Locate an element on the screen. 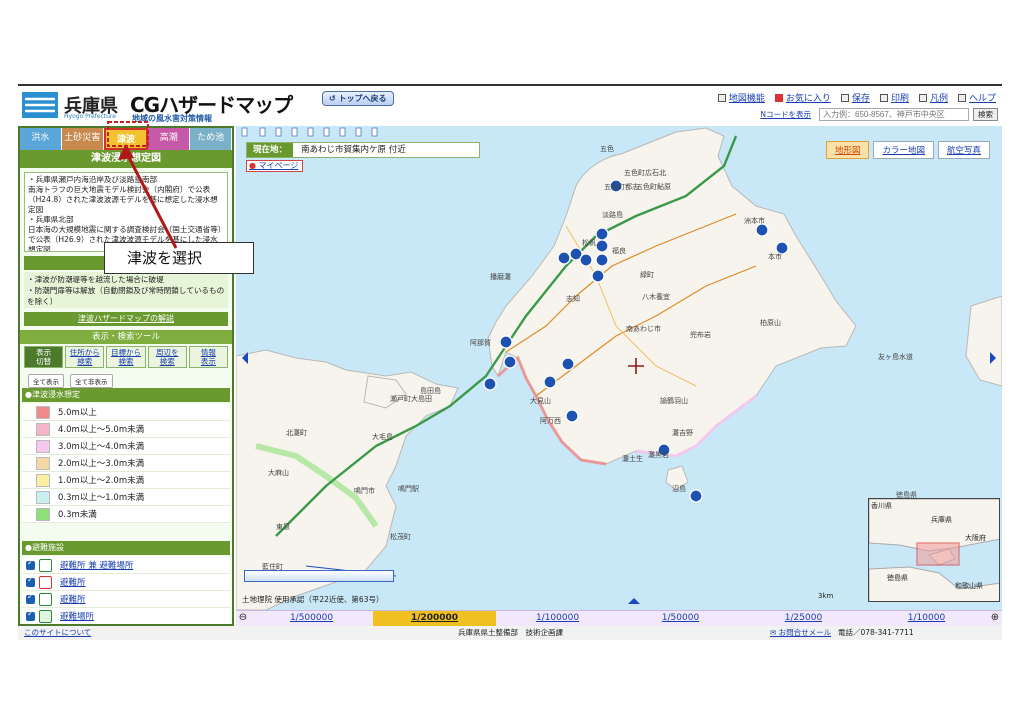 The height and width of the screenshot is (724, 1024). place-label: 五色町広石北 is located at coordinates (645, 173).